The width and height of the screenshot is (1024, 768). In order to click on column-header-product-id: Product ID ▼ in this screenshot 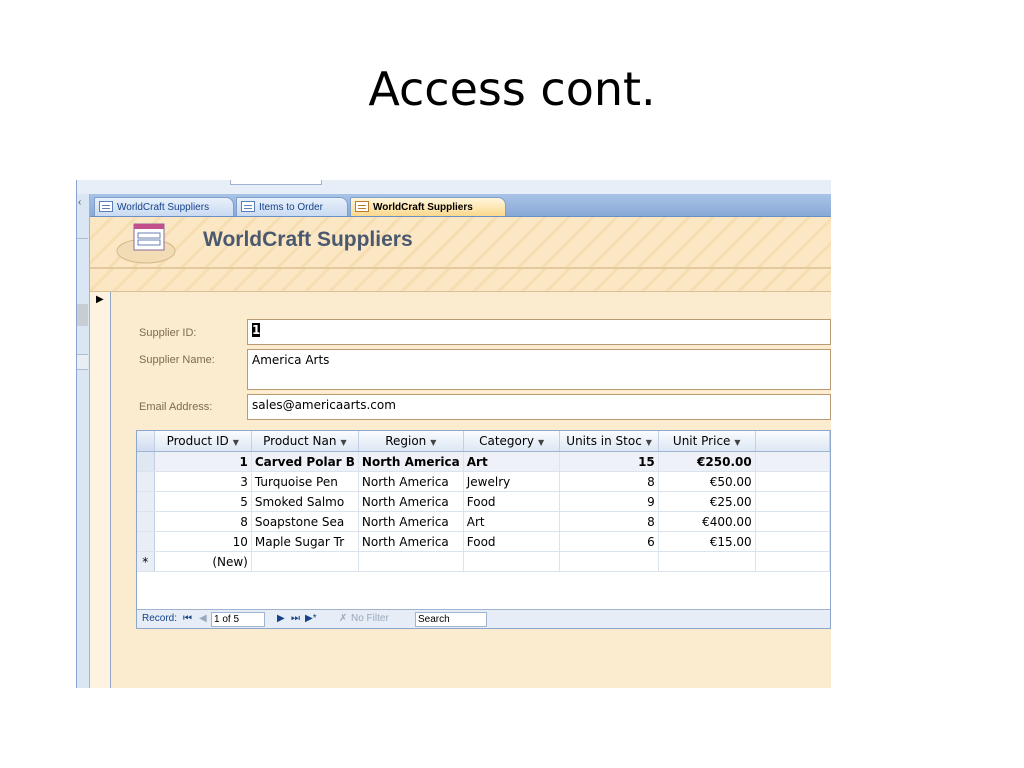, I will do `click(203, 441)`.